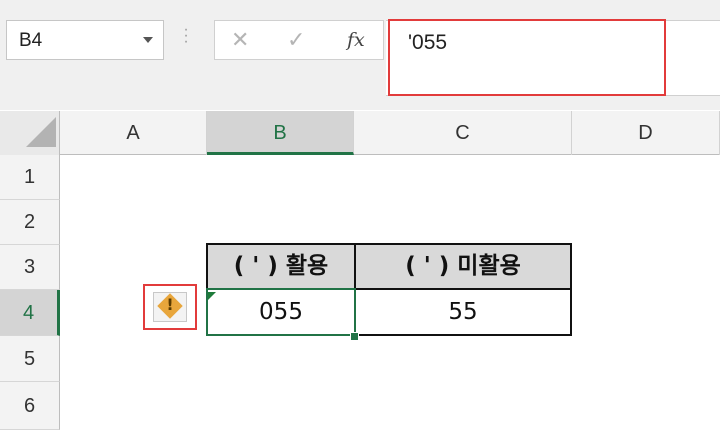 This screenshot has width=720, height=430. I want to click on insert-function-icon: fx, so click(356, 40).